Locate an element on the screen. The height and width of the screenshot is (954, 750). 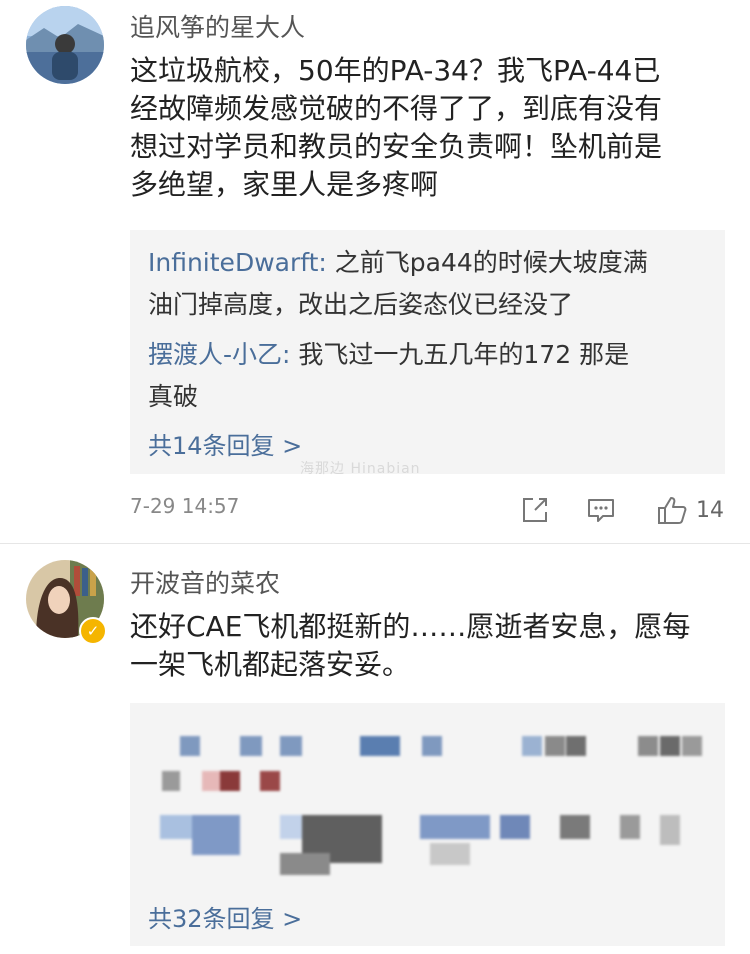
user-avatar is located at coordinates (65, 45).